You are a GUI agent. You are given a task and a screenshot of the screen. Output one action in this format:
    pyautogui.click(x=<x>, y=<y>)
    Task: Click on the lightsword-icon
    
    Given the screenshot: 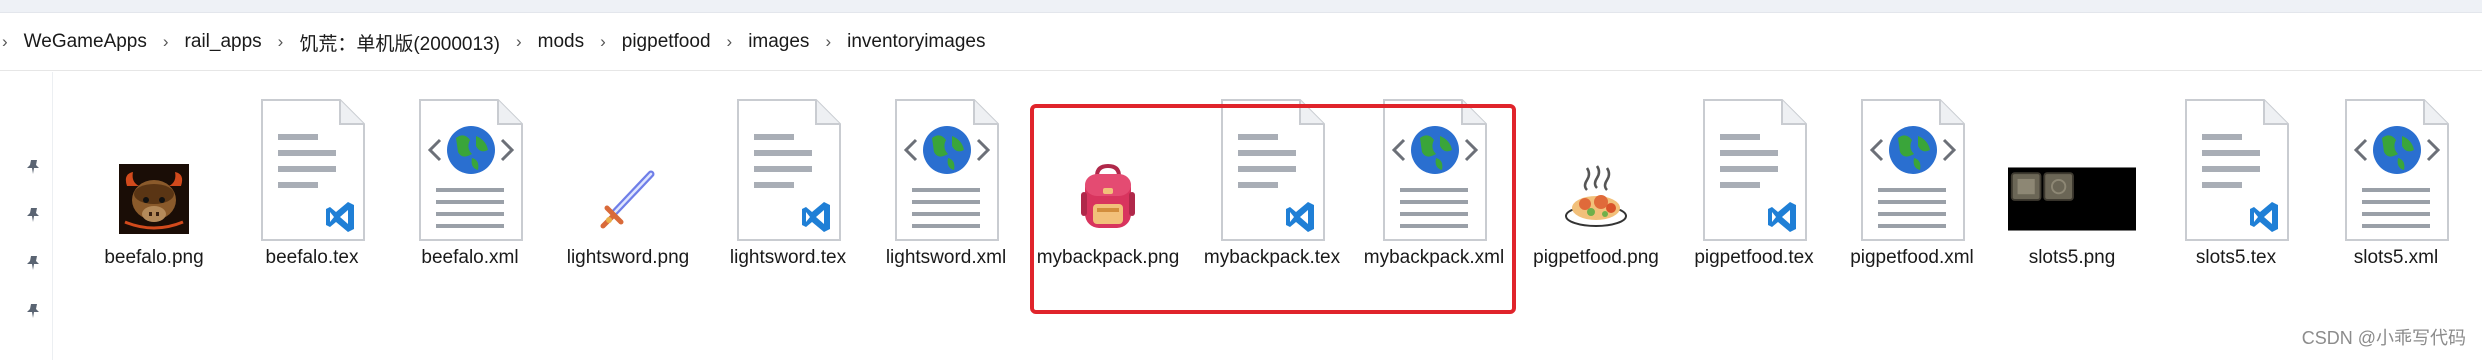 What is the action you would take?
    pyautogui.click(x=628, y=168)
    